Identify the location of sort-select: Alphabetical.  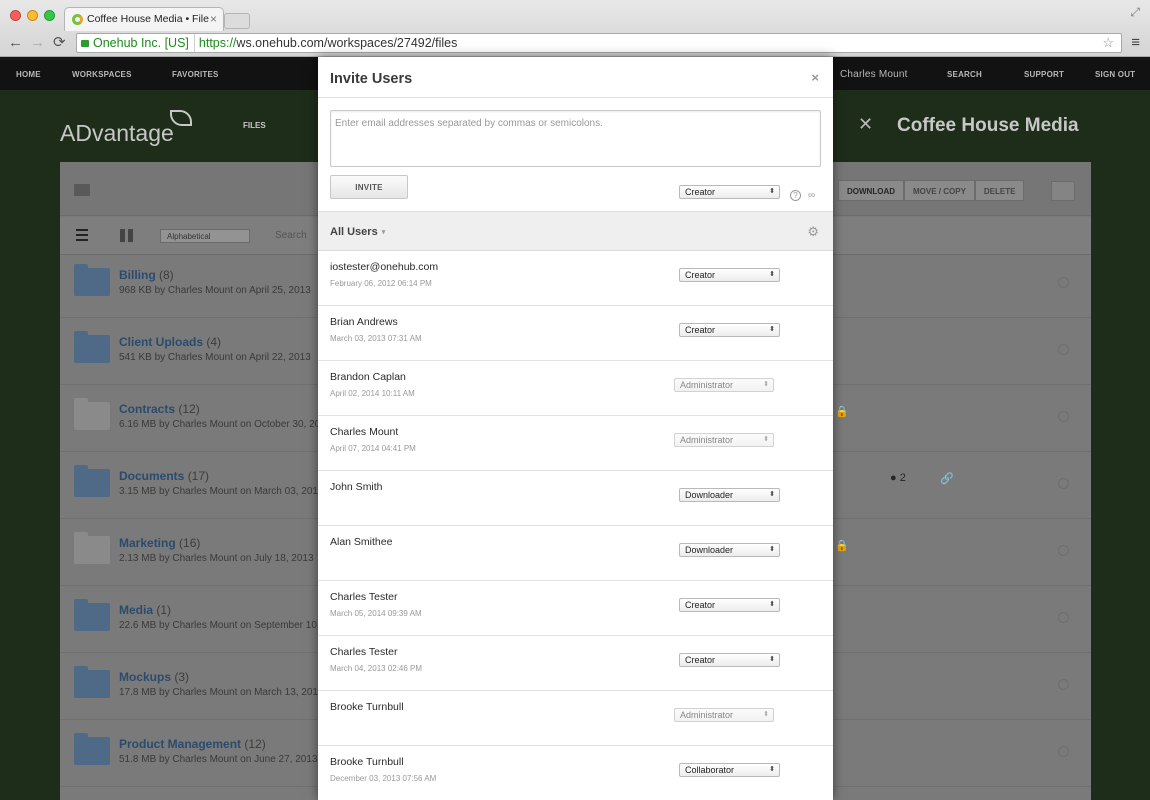
(205, 236).